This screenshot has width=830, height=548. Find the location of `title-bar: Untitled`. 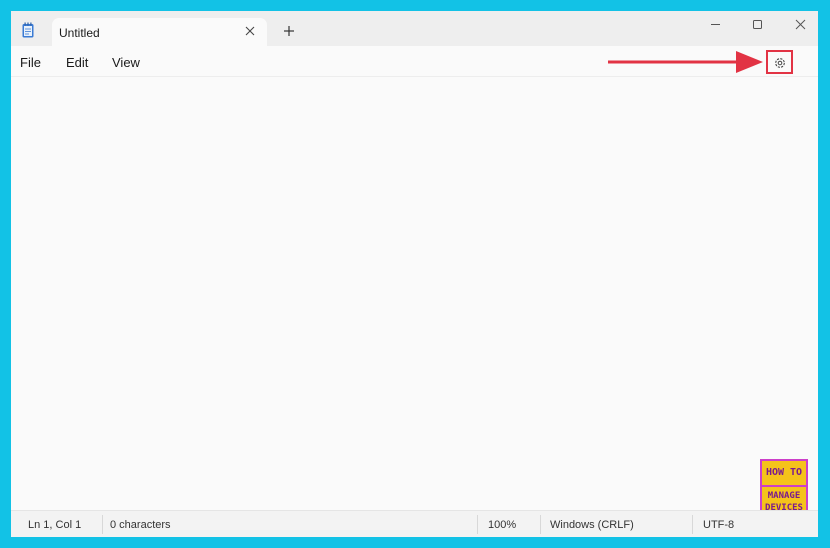

title-bar: Untitled is located at coordinates (414, 29).